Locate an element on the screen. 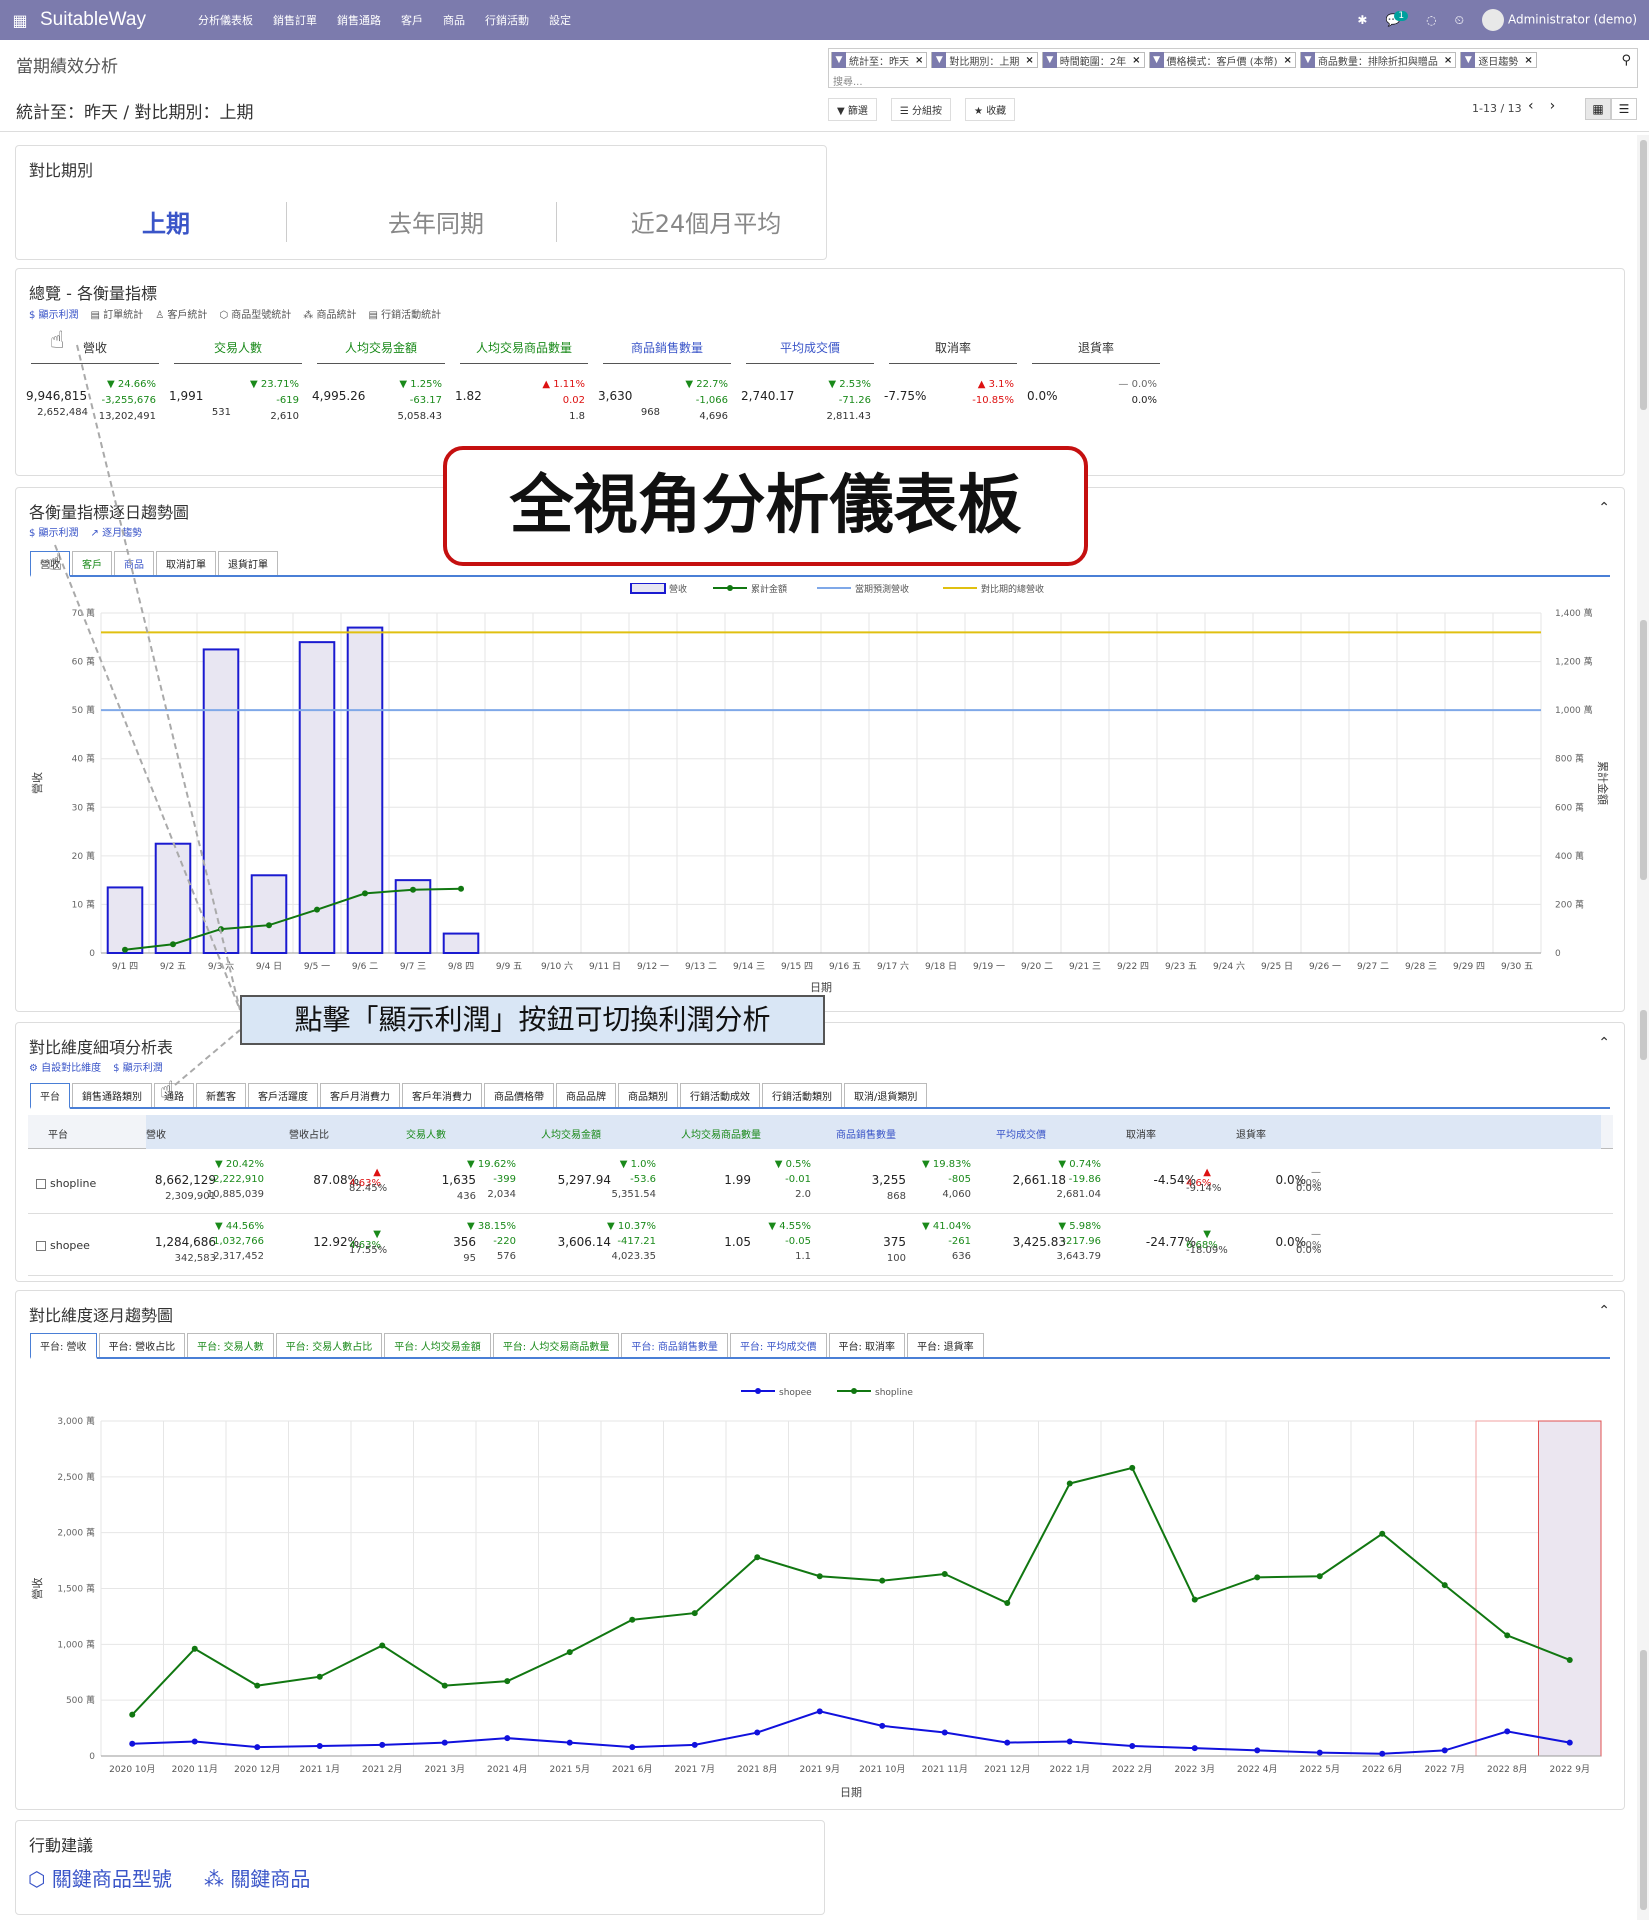  campaign-stats-link: ▤ 行銷活動統計 is located at coordinates (404, 313).